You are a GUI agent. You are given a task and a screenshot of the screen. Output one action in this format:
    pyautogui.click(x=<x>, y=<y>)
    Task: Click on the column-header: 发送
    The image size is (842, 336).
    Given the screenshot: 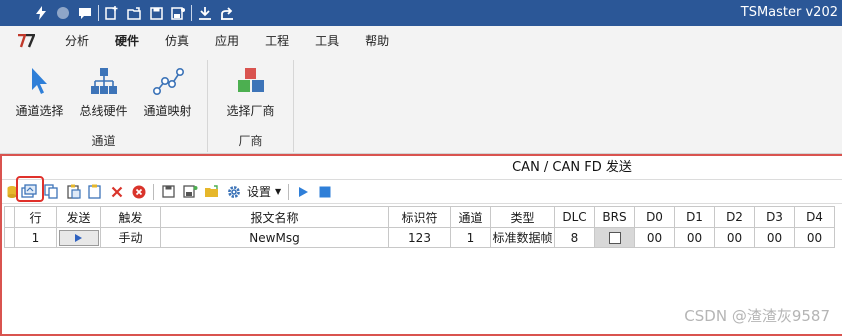 What is the action you would take?
    pyautogui.click(x=78, y=217)
    